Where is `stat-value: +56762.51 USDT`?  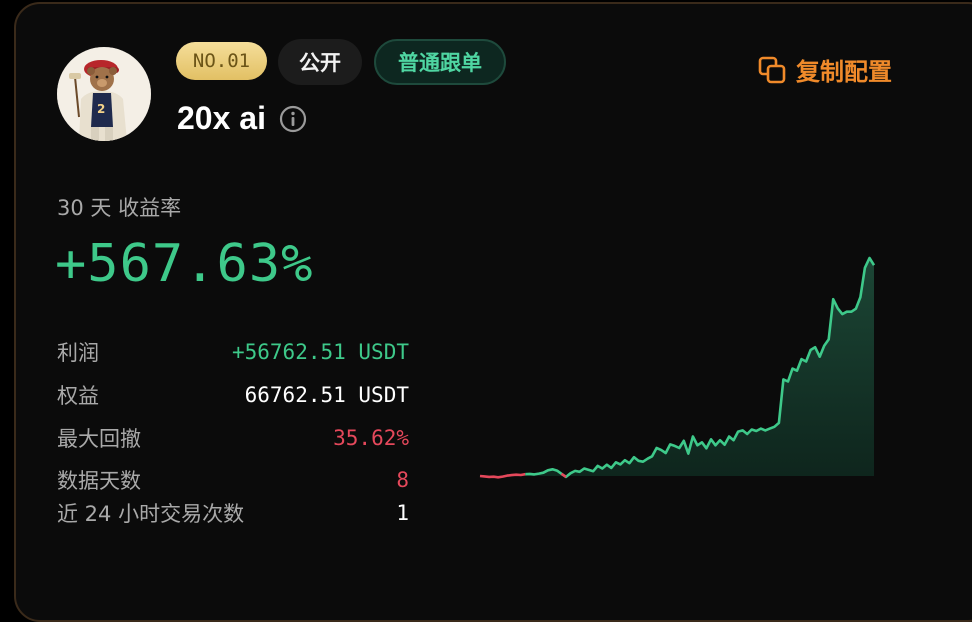 stat-value: +56762.51 USDT is located at coordinates (320, 352).